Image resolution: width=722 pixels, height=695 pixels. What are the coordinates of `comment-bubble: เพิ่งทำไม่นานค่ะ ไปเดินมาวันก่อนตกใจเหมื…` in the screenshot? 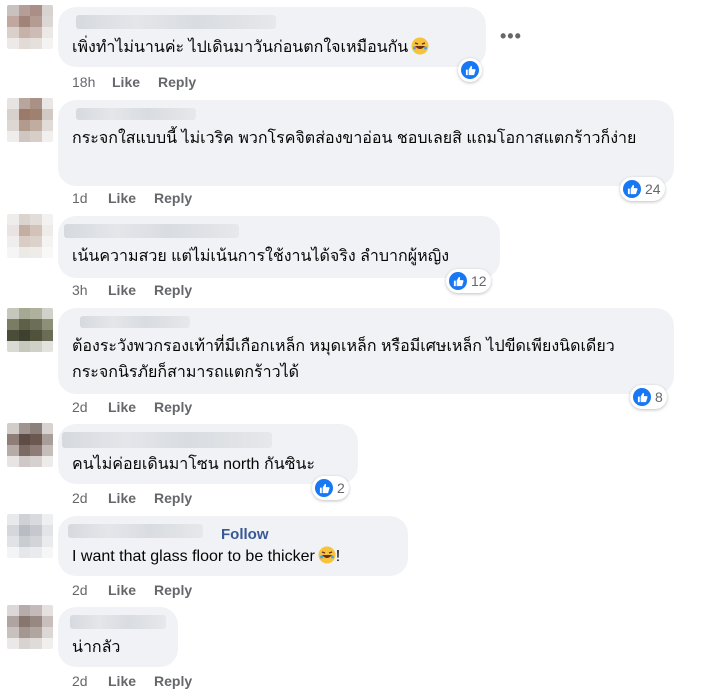 It's located at (272, 37).